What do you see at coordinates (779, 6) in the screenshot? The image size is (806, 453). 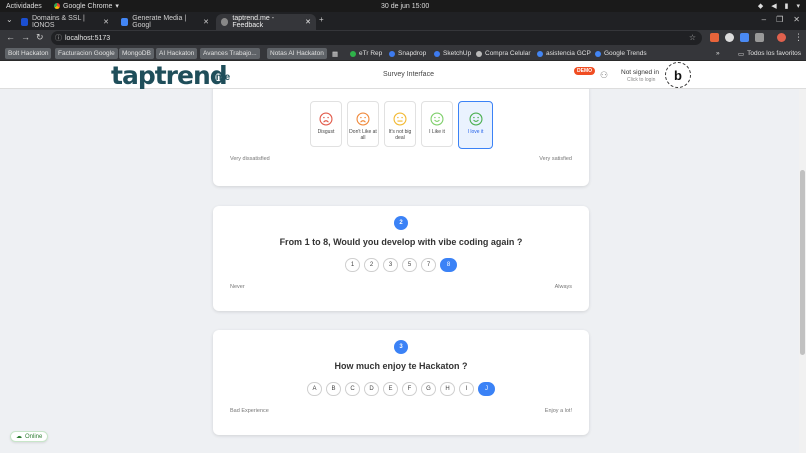 I see `system-tray: ◆ ◀ ▮ ▾` at bounding box center [779, 6].